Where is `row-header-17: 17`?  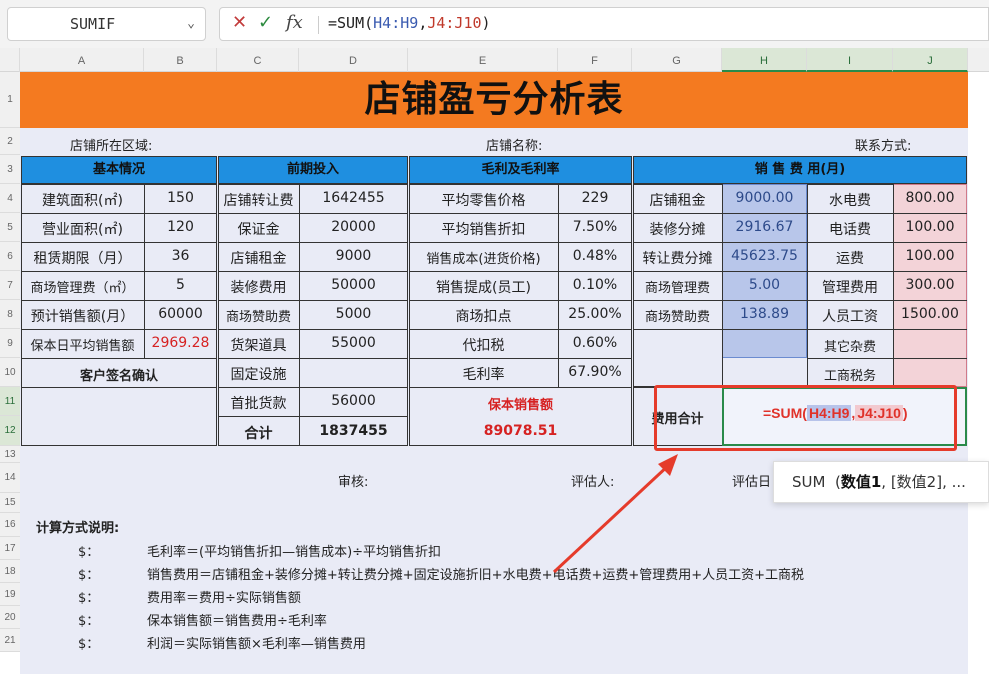
row-header-17: 17 is located at coordinates (10, 548).